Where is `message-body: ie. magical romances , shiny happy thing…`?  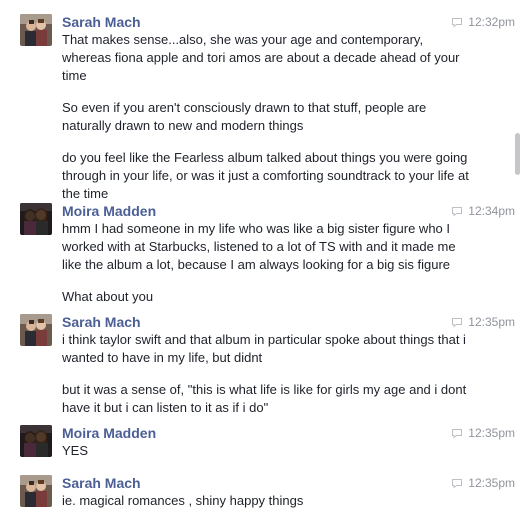
message-body: ie. magical romances , shiny happy thing… is located at coordinates (267, 501).